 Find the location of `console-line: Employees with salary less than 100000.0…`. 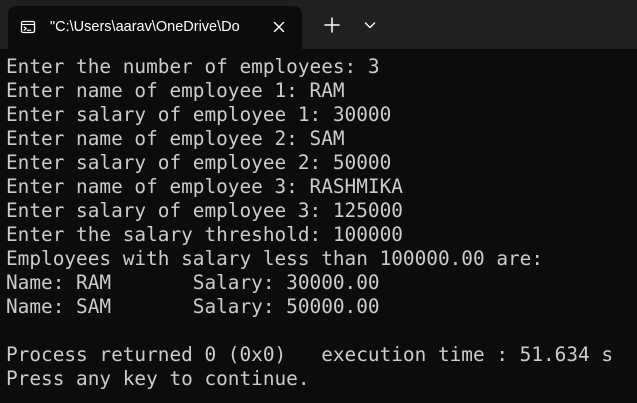

console-line: Employees with salary less than 100000.0… is located at coordinates (275, 258).